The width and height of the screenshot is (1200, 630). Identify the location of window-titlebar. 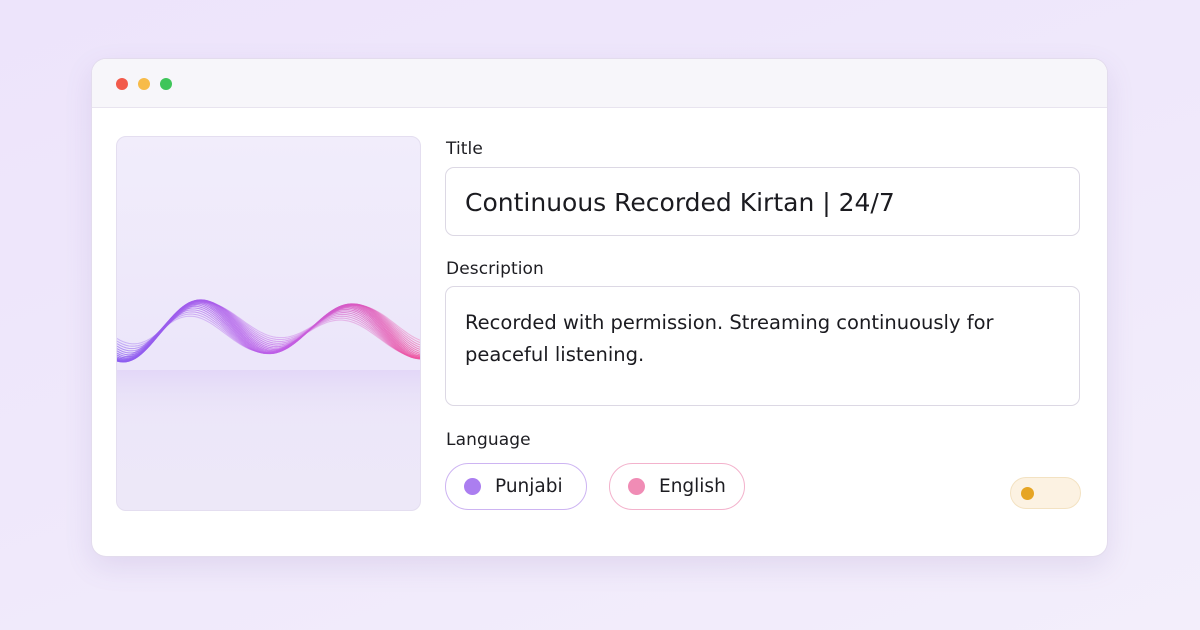
(599, 83).